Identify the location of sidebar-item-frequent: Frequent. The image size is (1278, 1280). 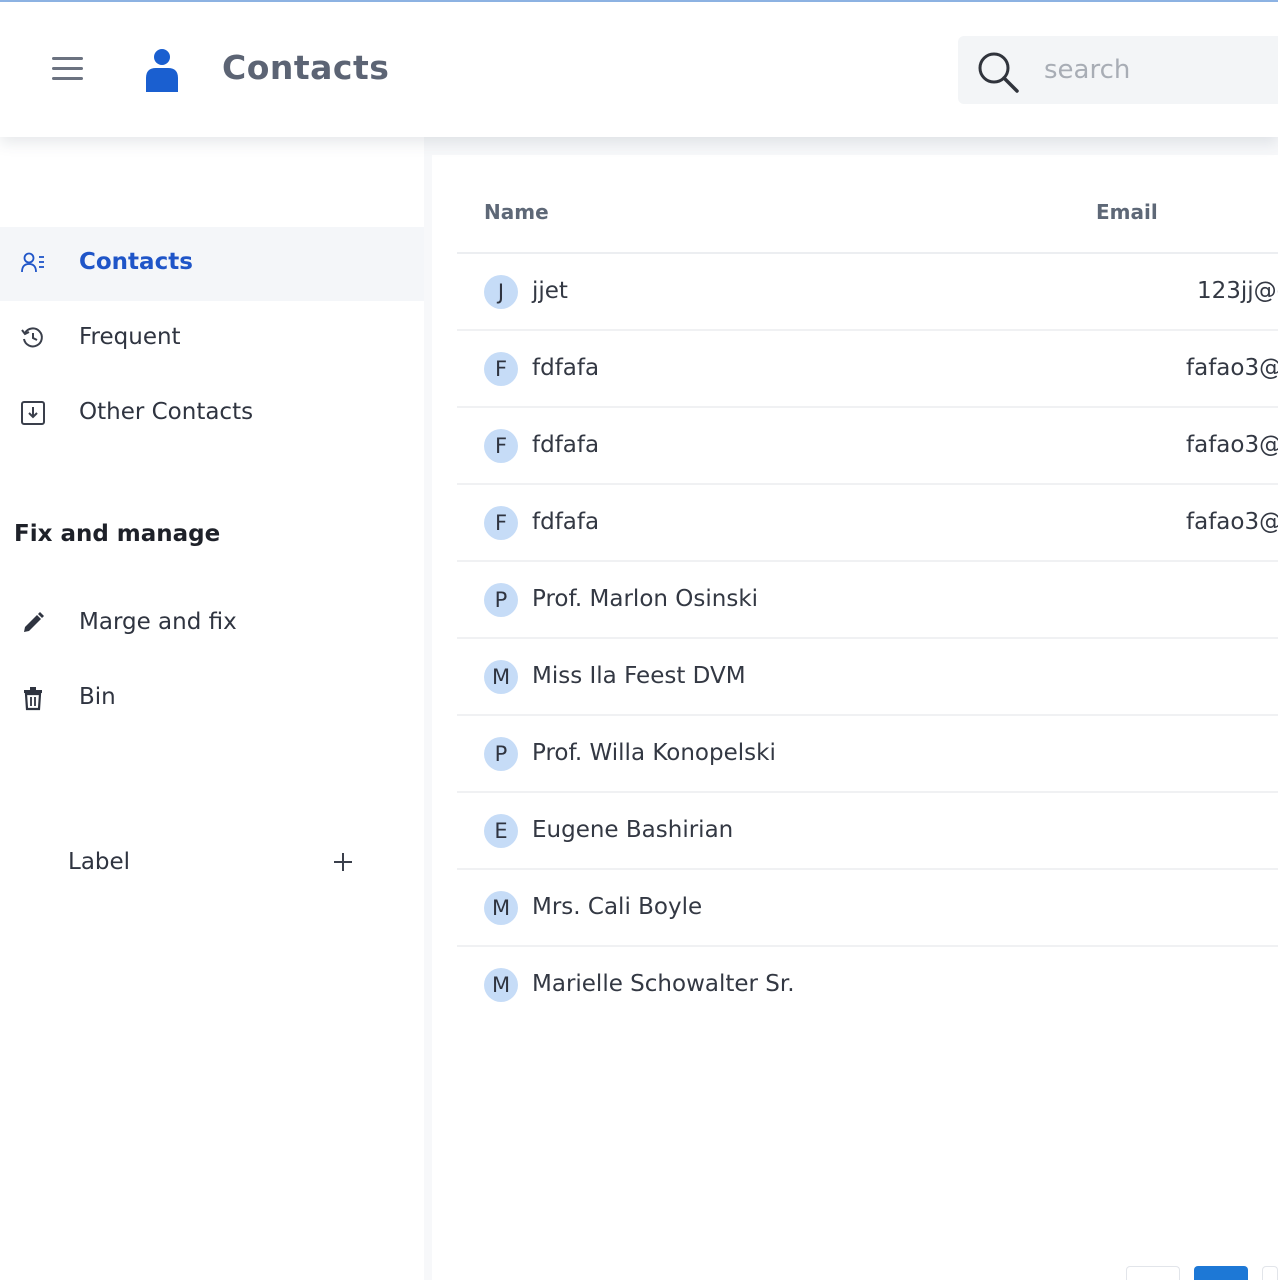
(212, 339).